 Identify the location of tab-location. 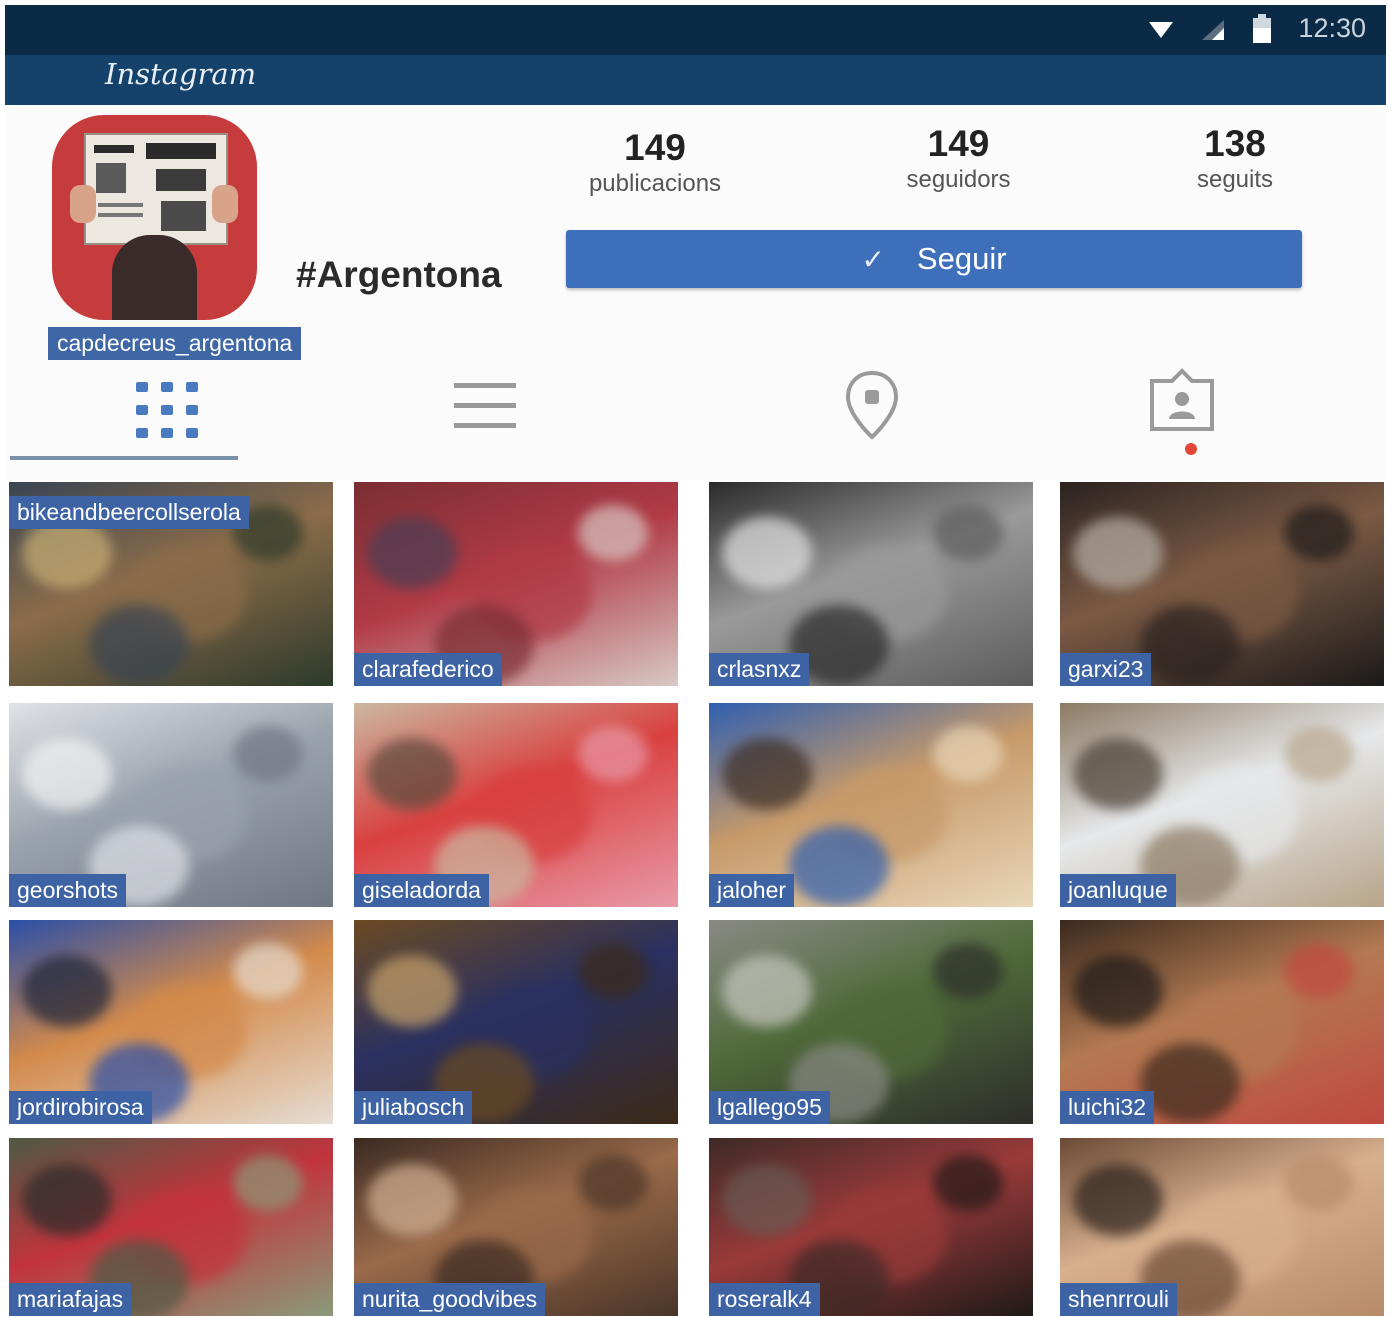
(872, 405).